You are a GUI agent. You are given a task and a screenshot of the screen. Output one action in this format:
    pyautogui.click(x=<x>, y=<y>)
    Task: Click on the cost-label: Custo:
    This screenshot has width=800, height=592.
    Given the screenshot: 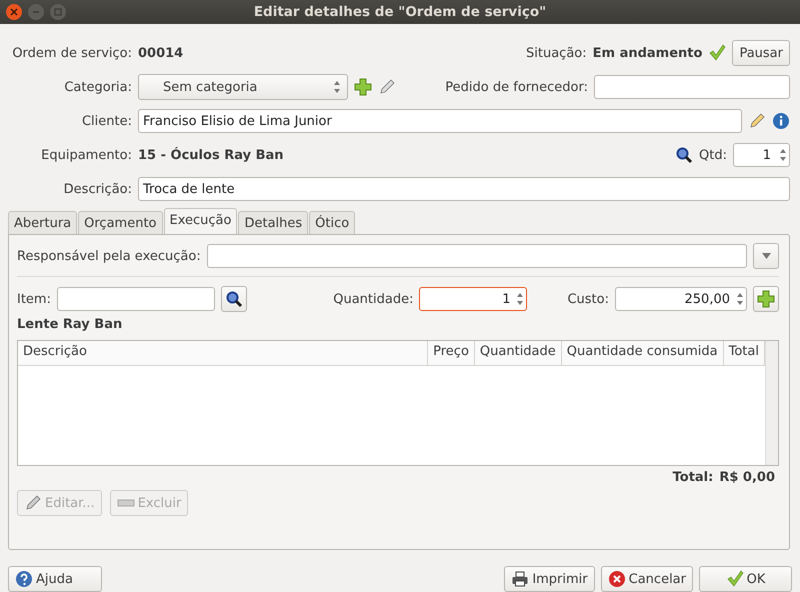 What is the action you would take?
    pyautogui.click(x=588, y=299)
    